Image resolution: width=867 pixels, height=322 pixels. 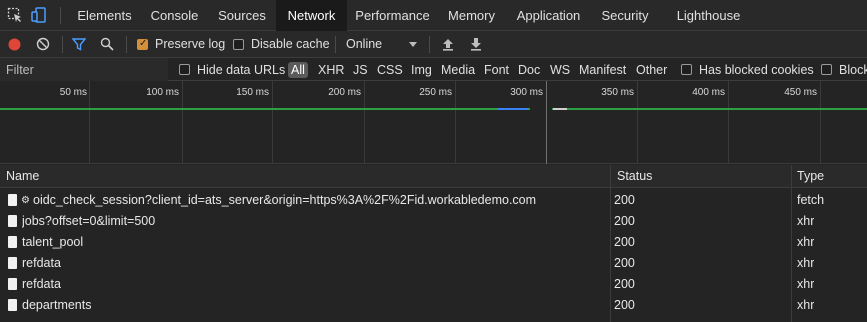 I want to click on timeline-tick: 400 ms, so click(x=708, y=92).